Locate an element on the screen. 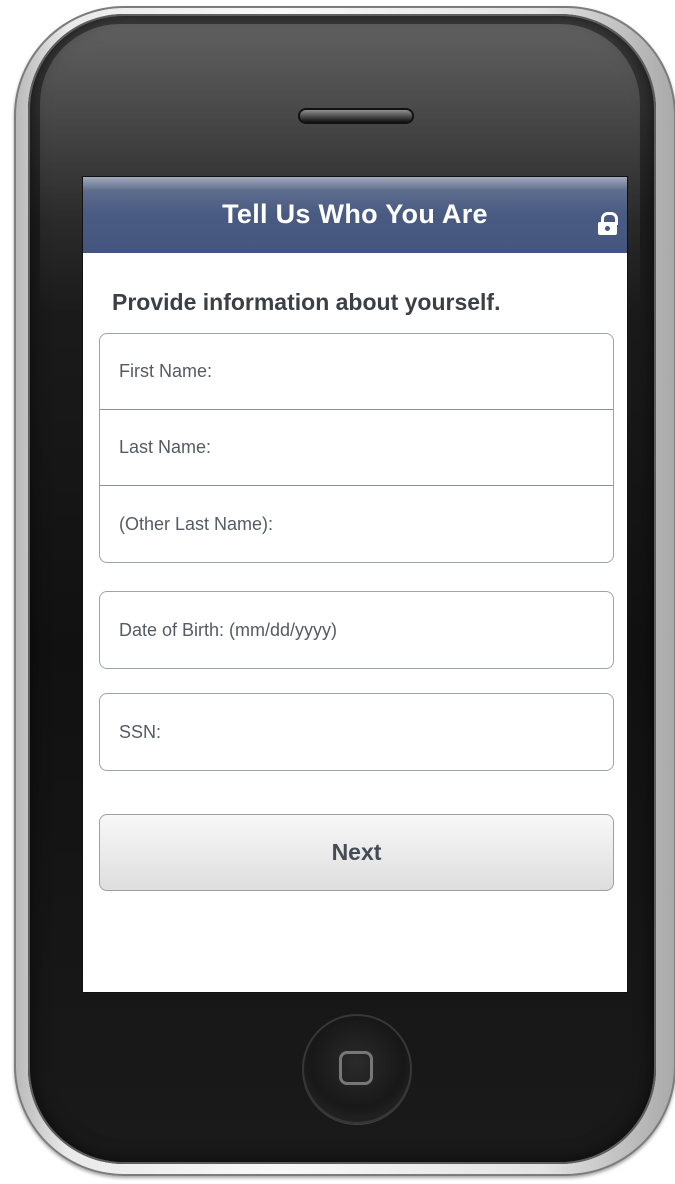 This screenshot has width=675, height=1184. app-header: Tell Us Who You Are is located at coordinates (355, 215).